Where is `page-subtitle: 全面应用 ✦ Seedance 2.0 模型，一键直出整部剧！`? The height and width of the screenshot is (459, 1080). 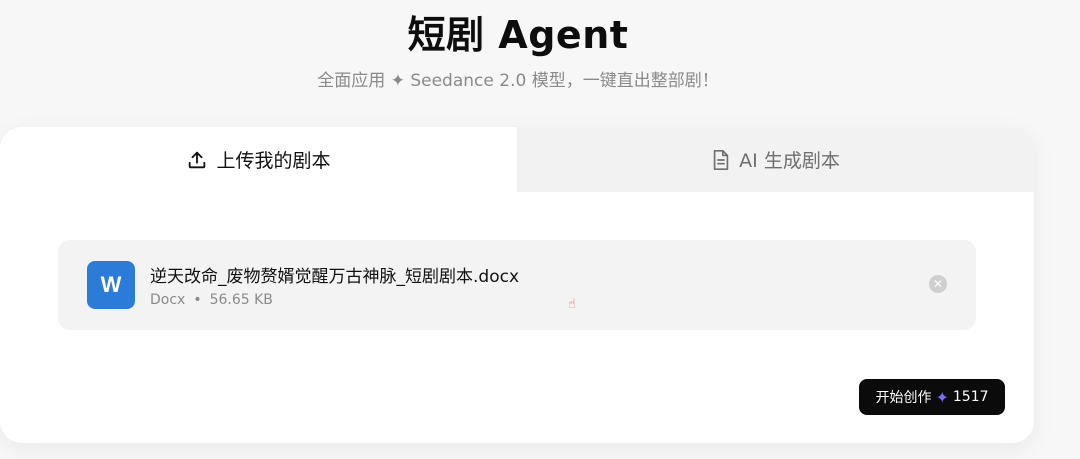 page-subtitle: 全面应用 ✦ Seedance 2.0 模型，一键直出整部剧！ is located at coordinates (518, 81).